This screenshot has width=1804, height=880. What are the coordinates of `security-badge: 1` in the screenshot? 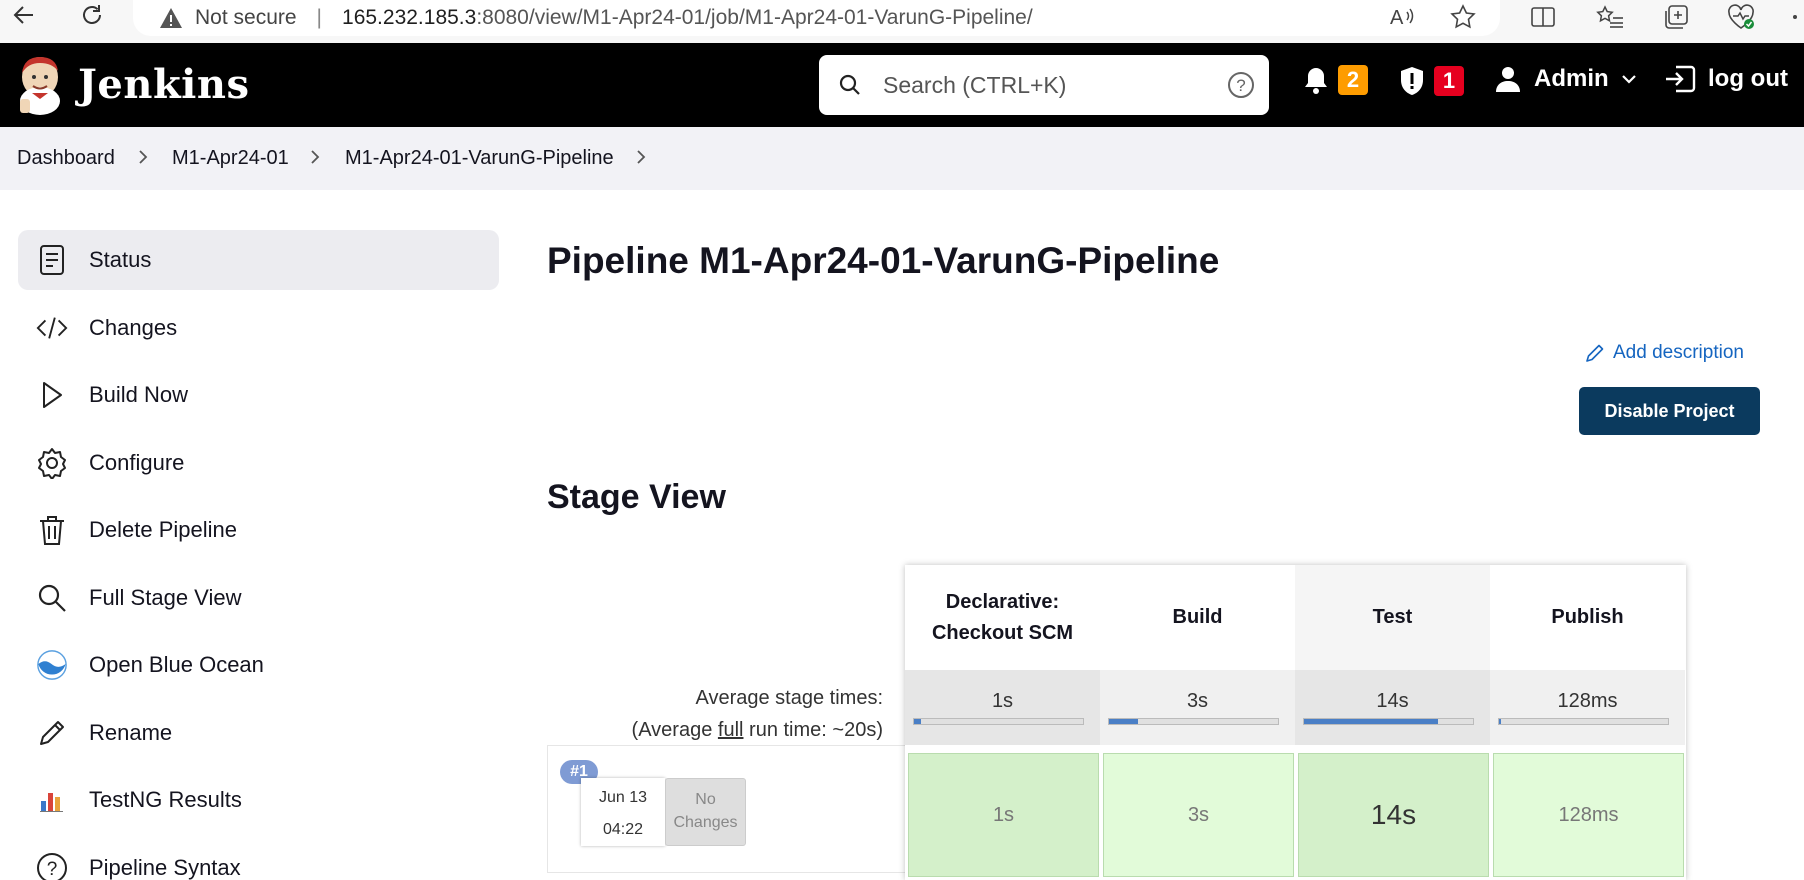 It's located at (1449, 81).